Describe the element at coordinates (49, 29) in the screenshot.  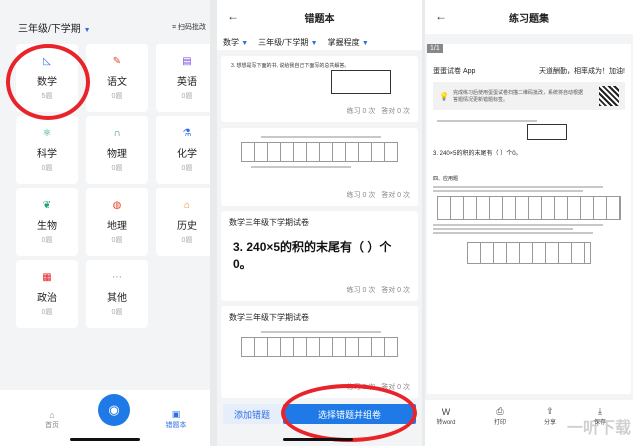
I see `grade-label: 三年级/下学期` at that location.